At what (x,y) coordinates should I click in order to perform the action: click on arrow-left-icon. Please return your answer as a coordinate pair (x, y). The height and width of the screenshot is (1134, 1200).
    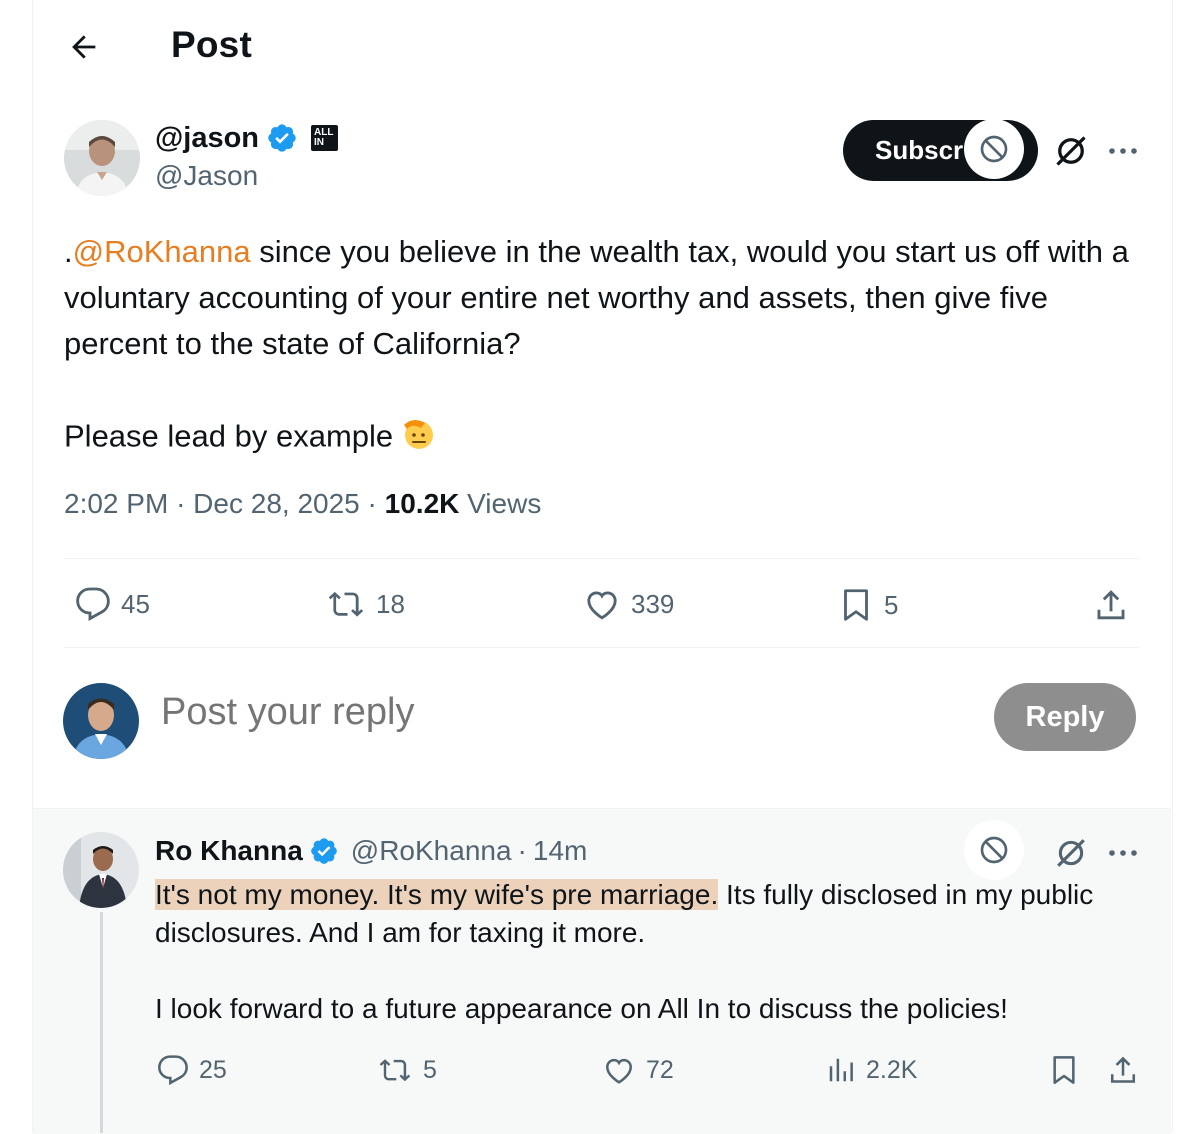
    Looking at the image, I should click on (84, 47).